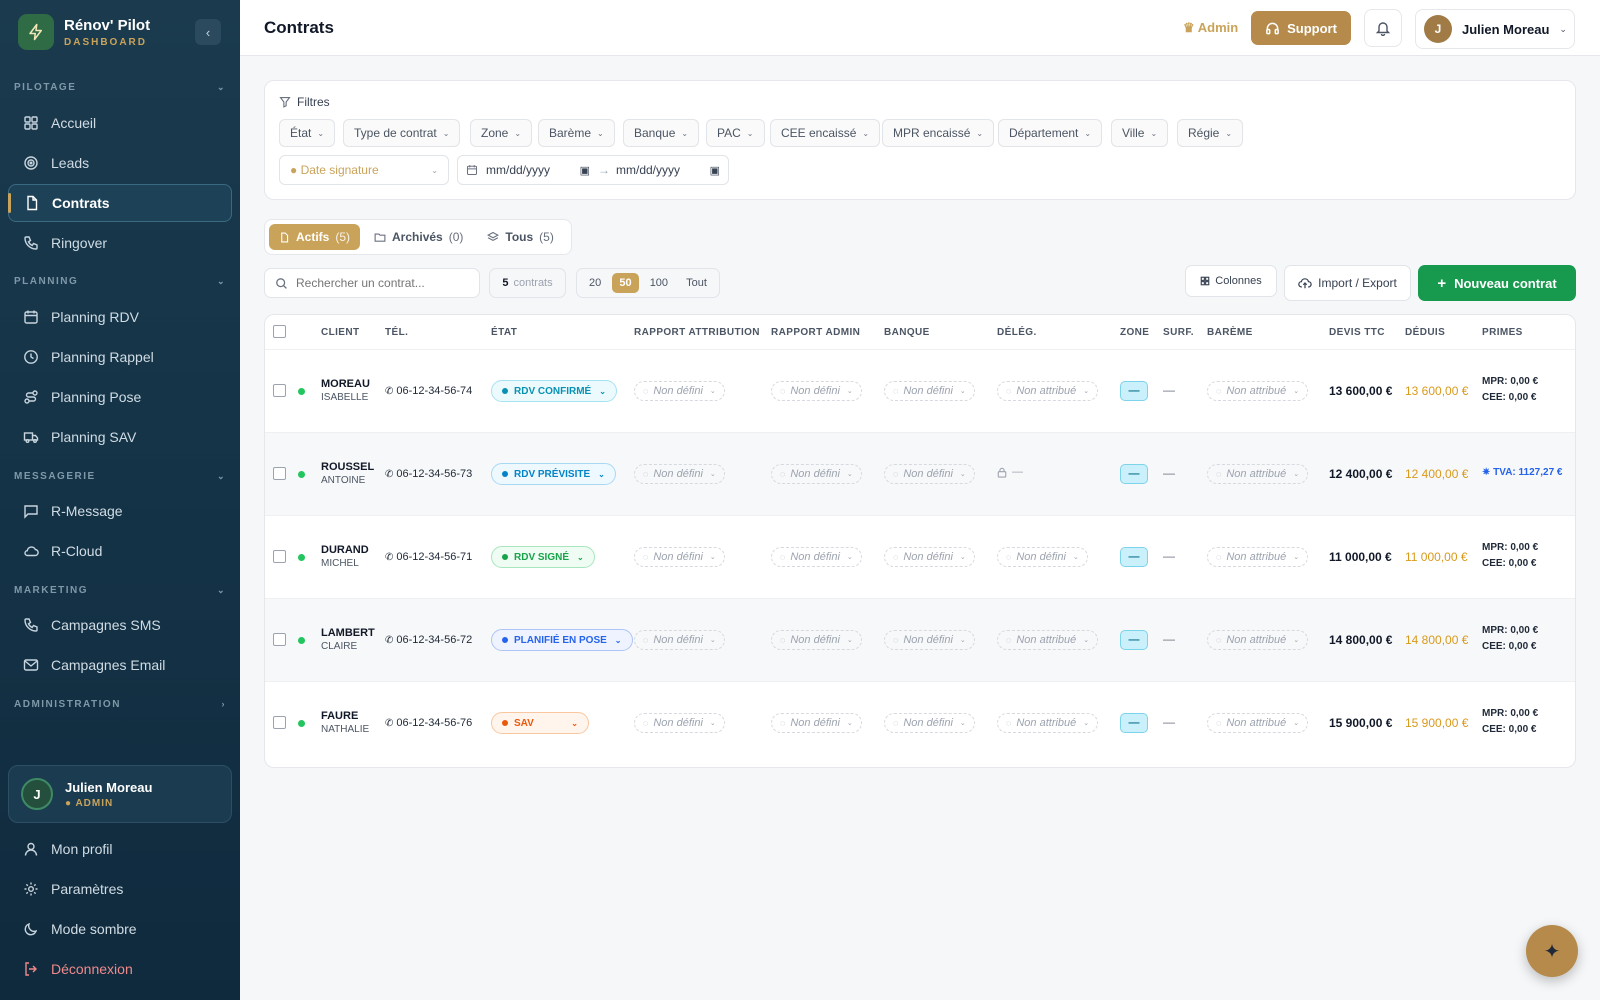  I want to click on new-contract-button: + Nouveau contrat, so click(1497, 283).